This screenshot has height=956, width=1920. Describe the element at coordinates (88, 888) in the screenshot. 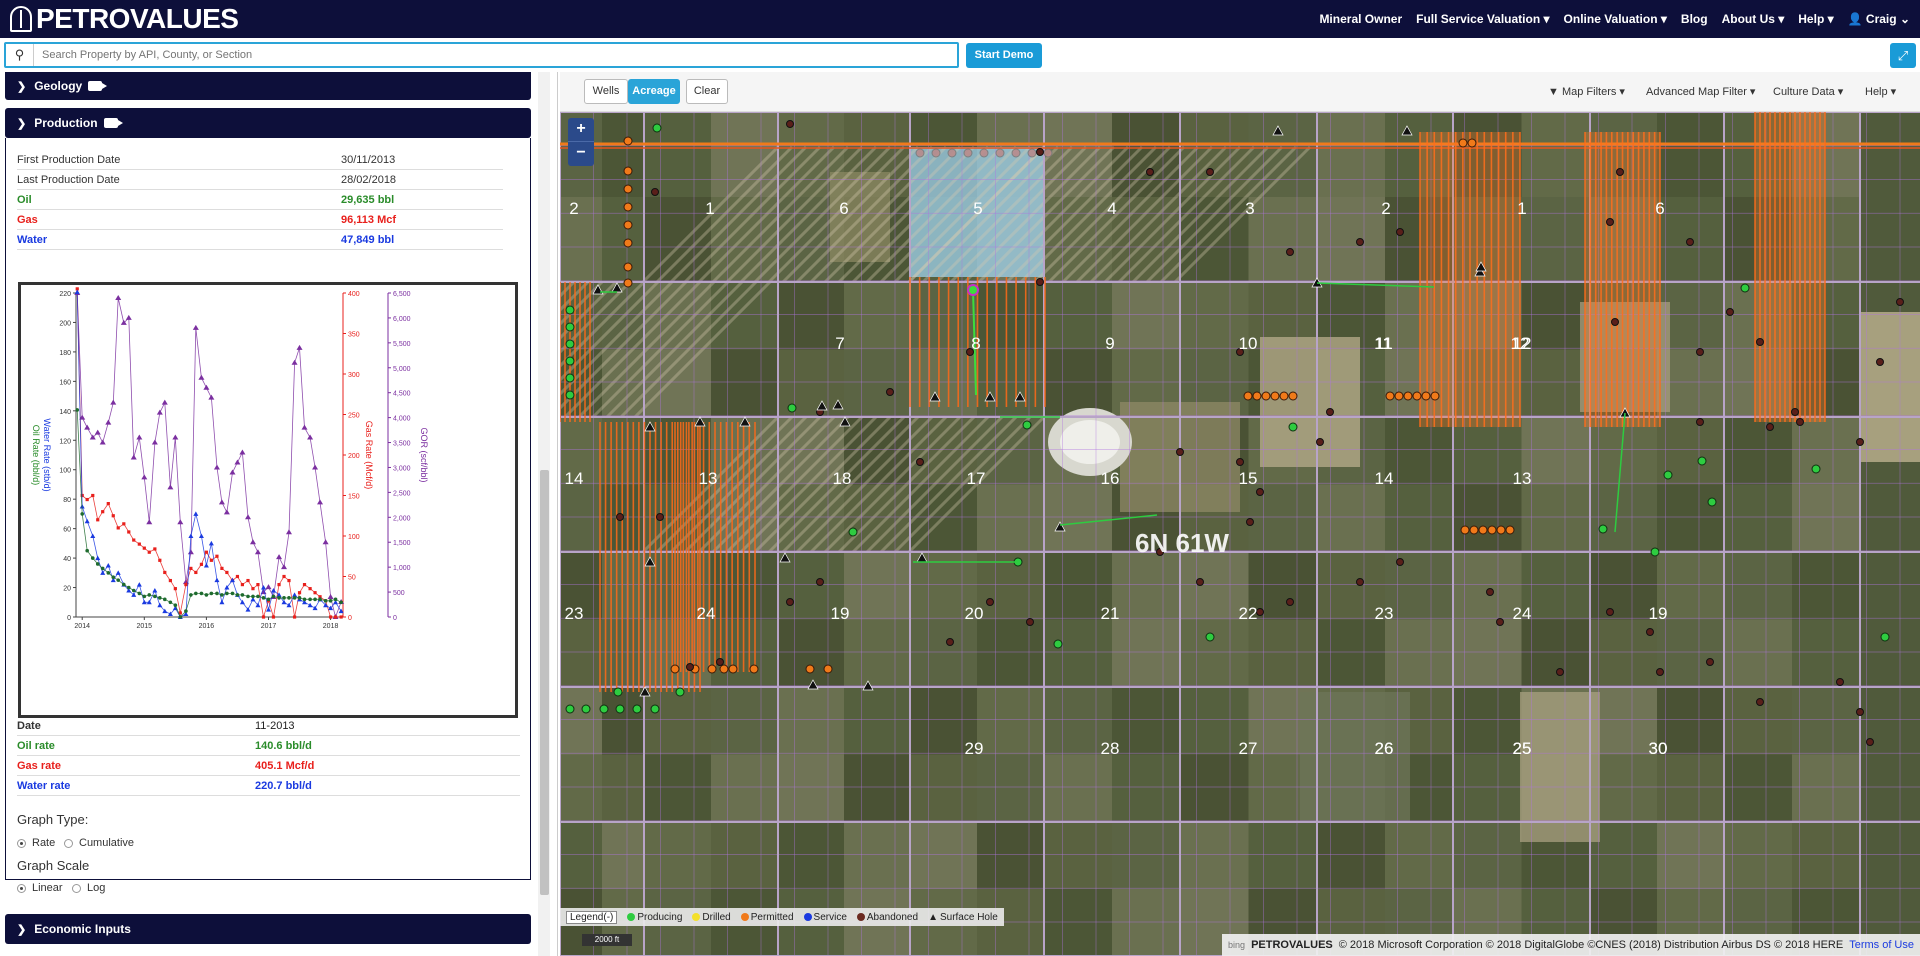

I see `graph-scale-log-radio: Log` at that location.